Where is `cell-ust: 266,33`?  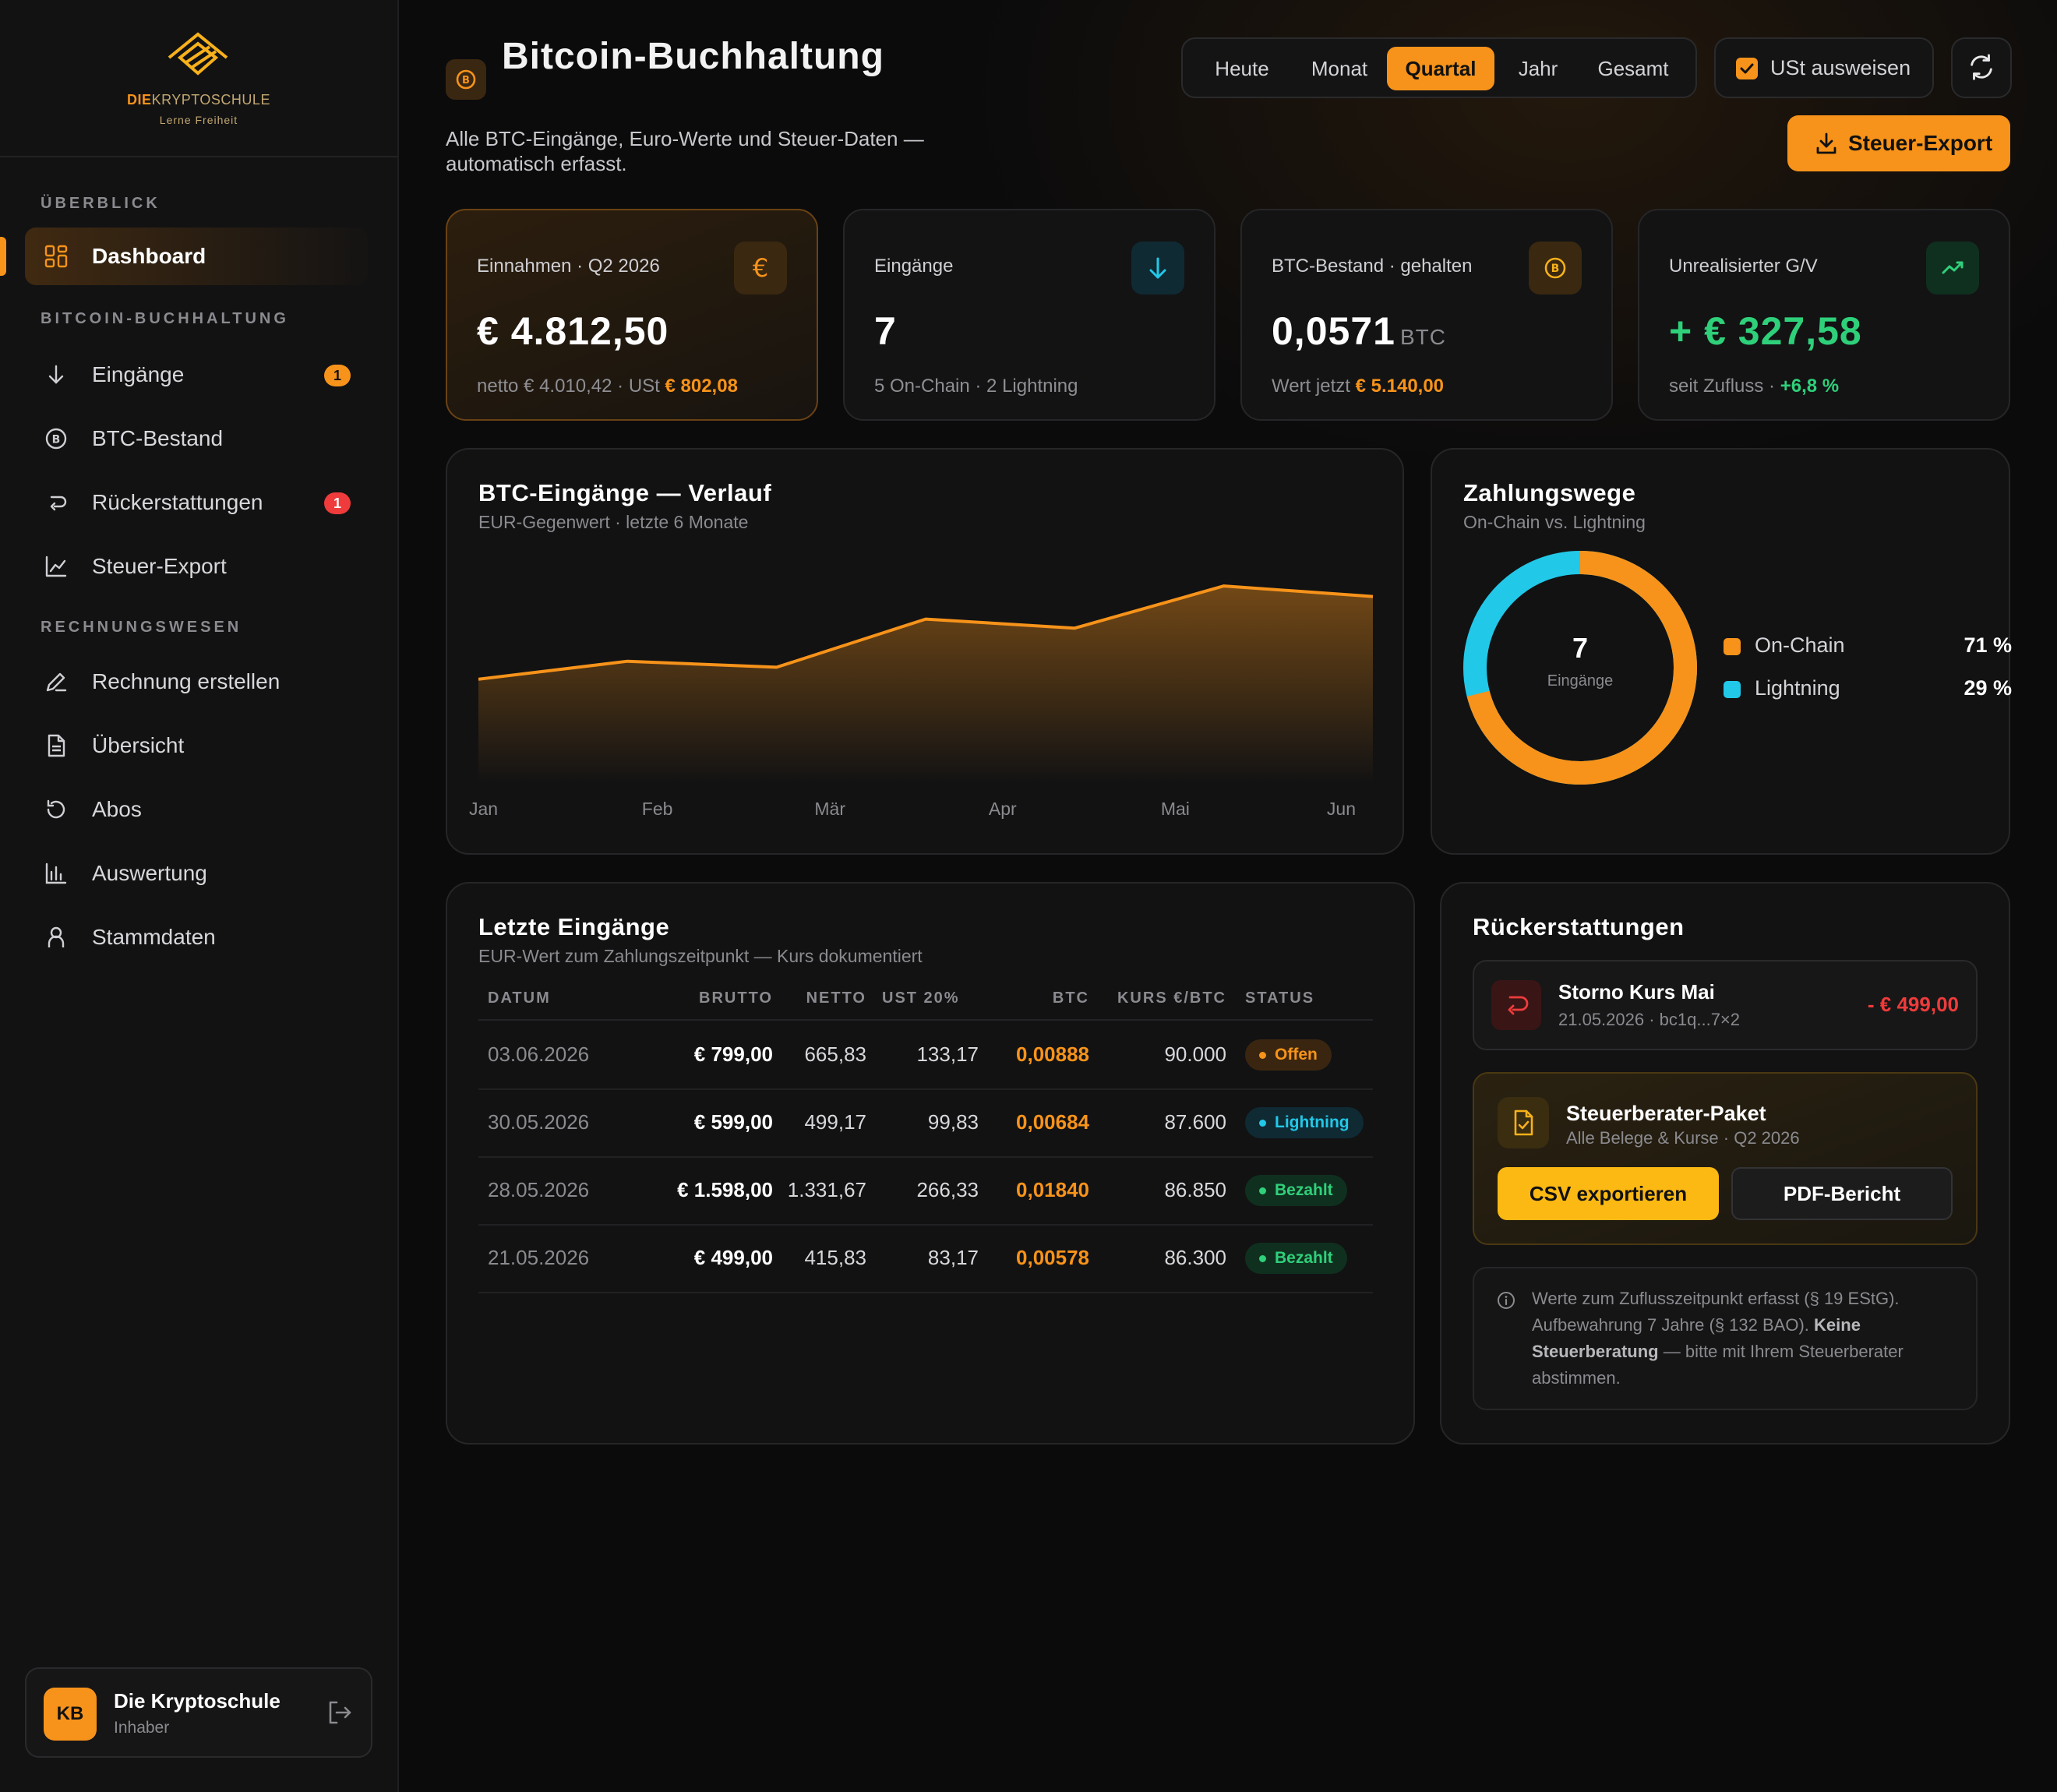
cell-ust: 266,33 is located at coordinates (947, 1189).